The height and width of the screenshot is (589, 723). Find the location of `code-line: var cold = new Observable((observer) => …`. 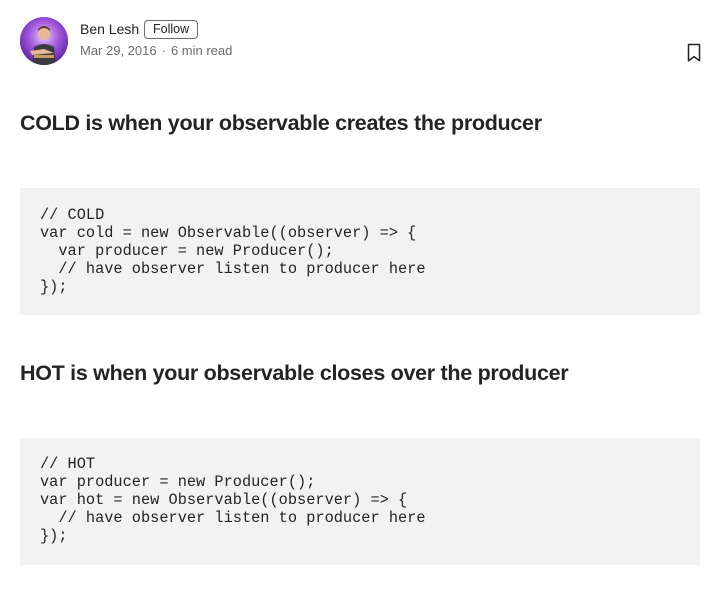

code-line: var cold = new Observable((observer) => … is located at coordinates (228, 233).